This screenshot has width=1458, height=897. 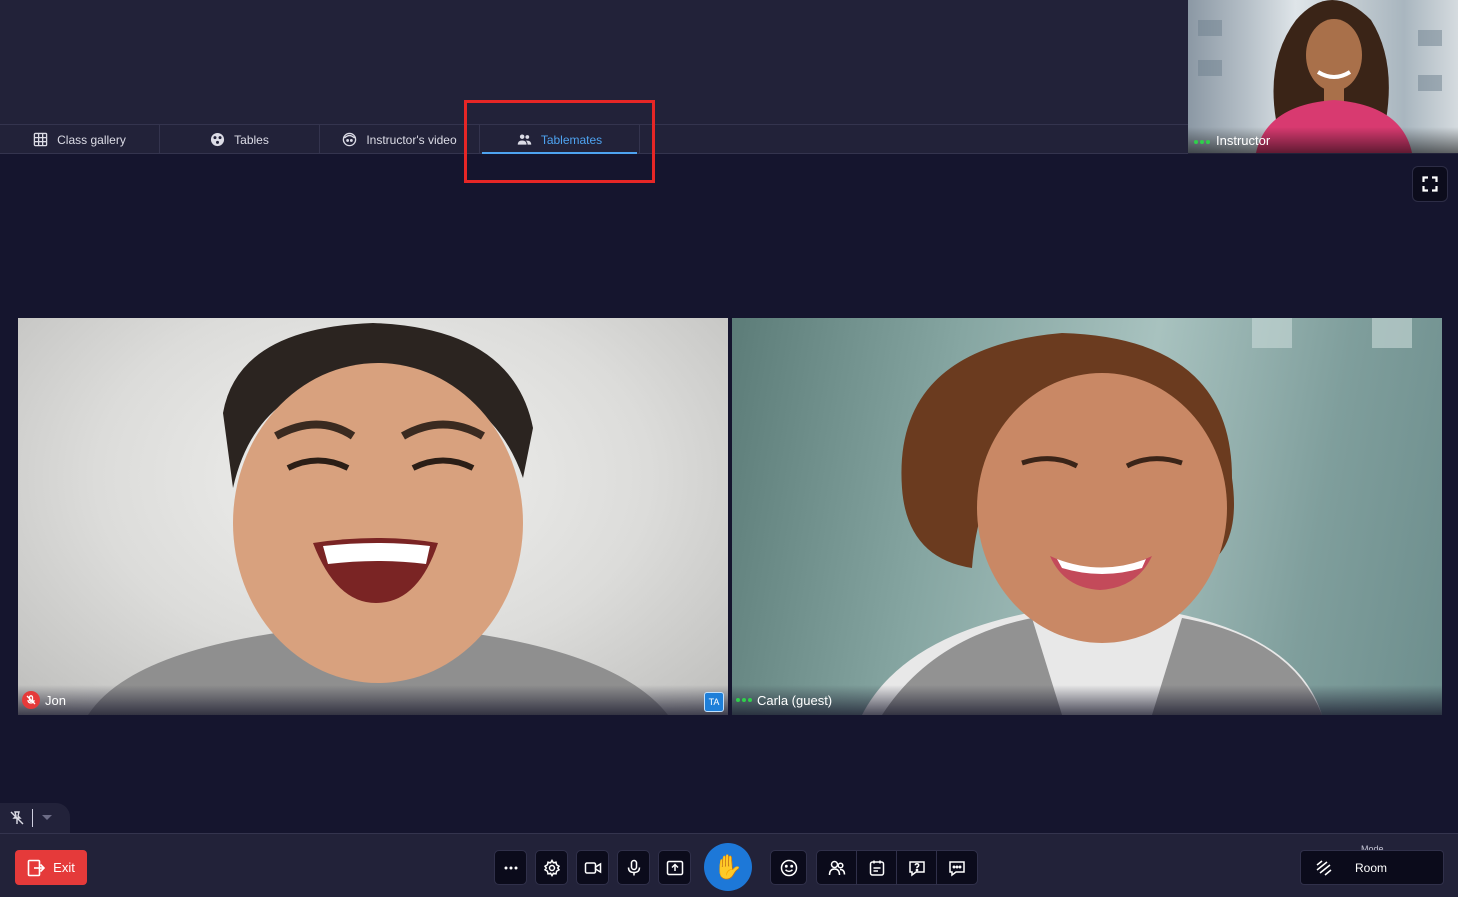 What do you see at coordinates (40, 139) in the screenshot?
I see `grid-icon` at bounding box center [40, 139].